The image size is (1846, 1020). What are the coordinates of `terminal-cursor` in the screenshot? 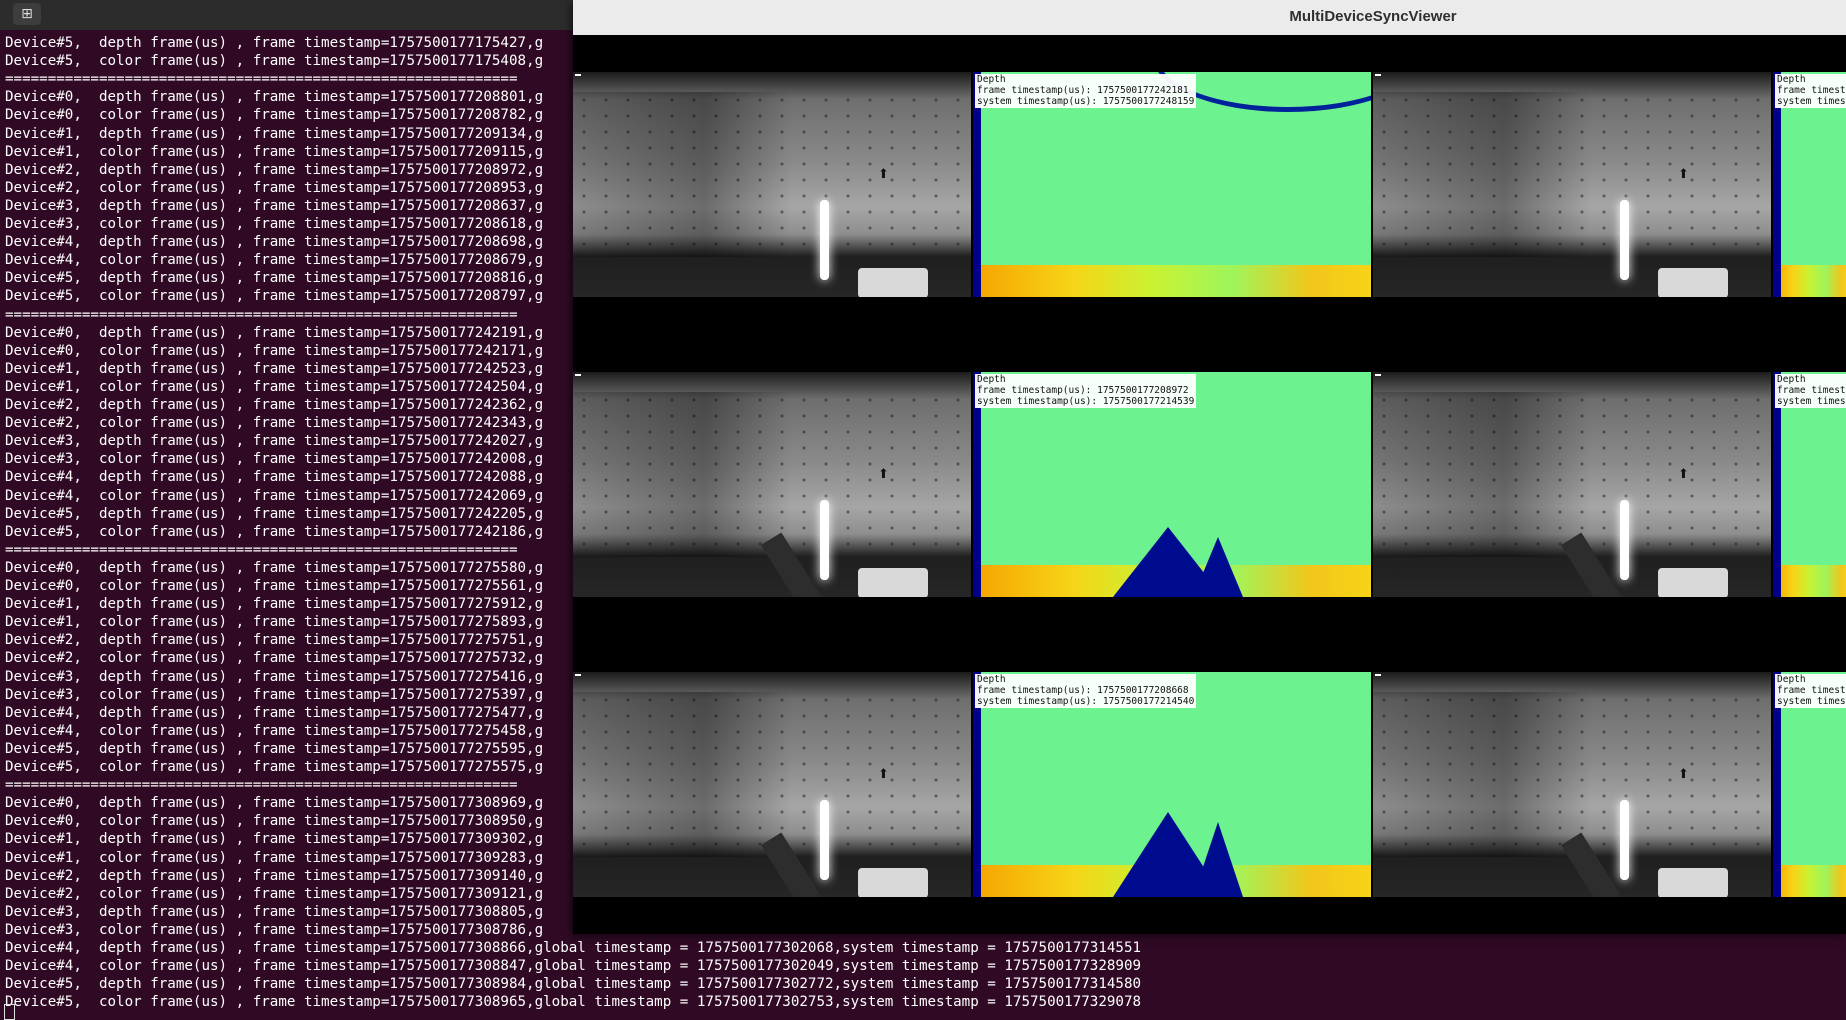 It's located at (9, 1012).